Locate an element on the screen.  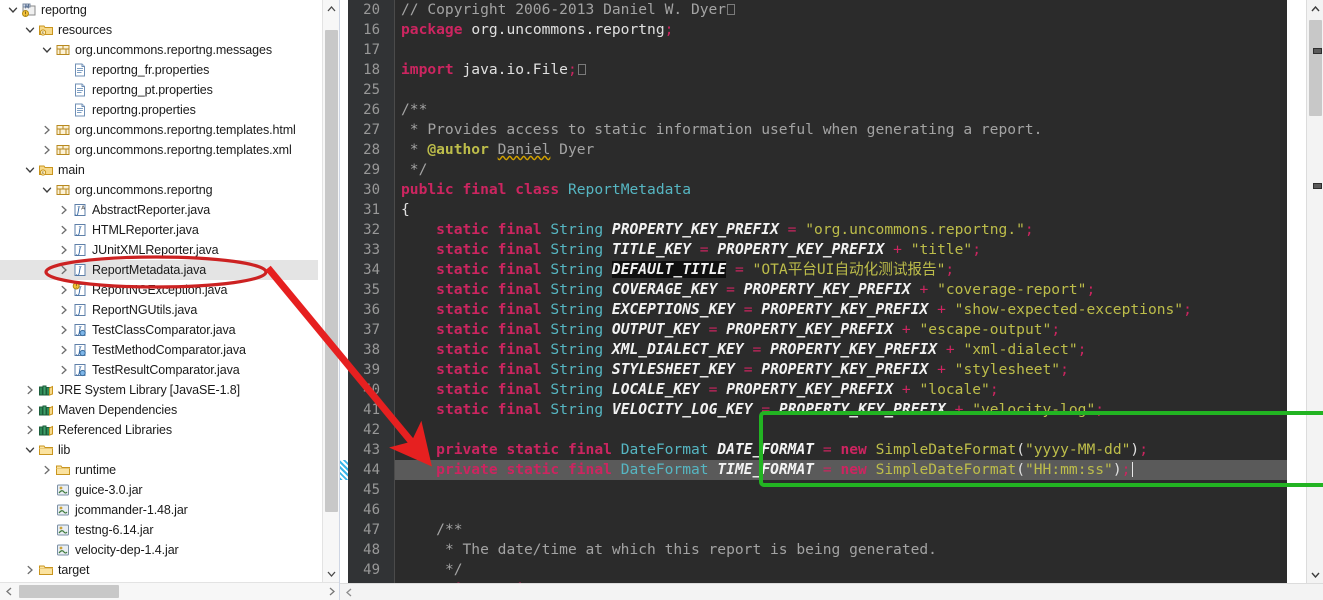
scroll-left-arrow-icon is located at coordinates (8, 591).